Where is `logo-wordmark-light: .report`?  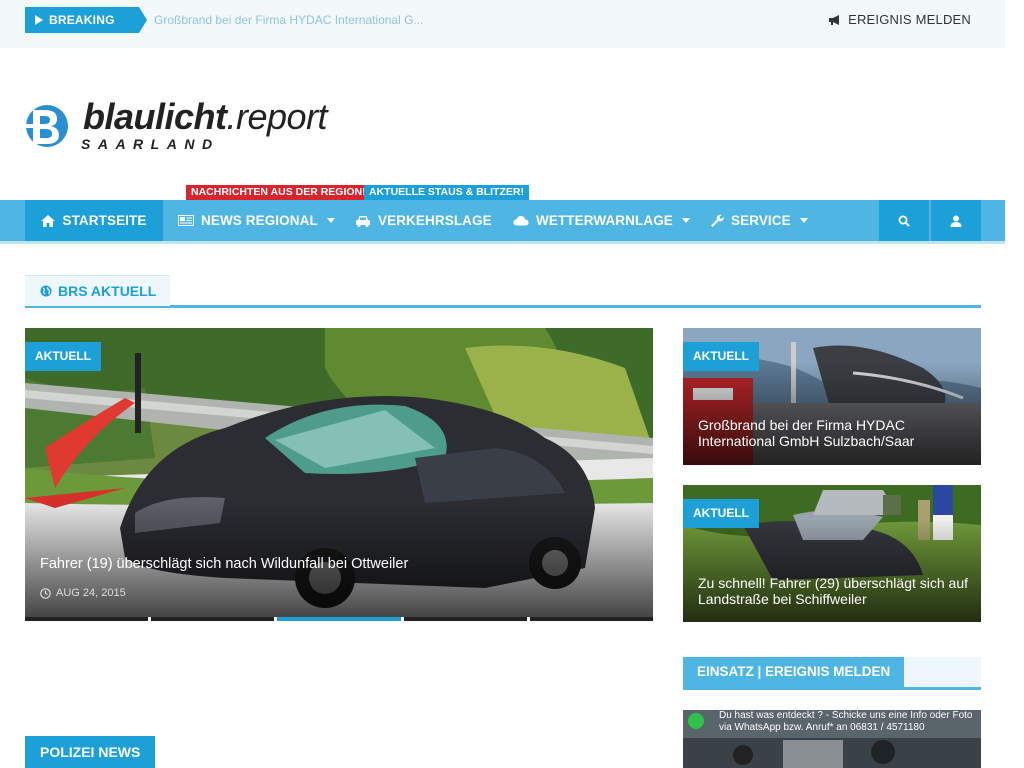 logo-wordmark-light: .report is located at coordinates (277, 116).